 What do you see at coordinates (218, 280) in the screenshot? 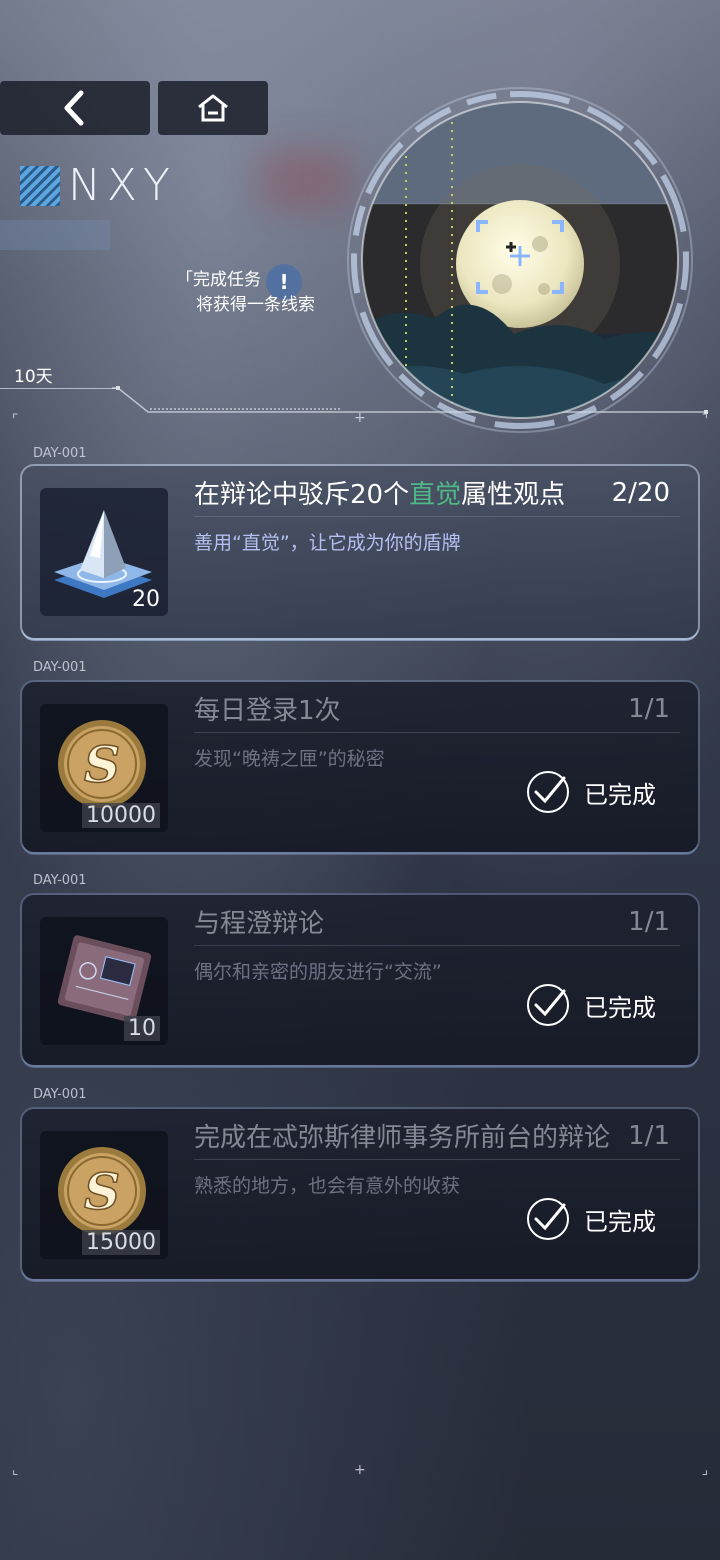
I see `hint-line-1: 「完成任务` at bounding box center [218, 280].